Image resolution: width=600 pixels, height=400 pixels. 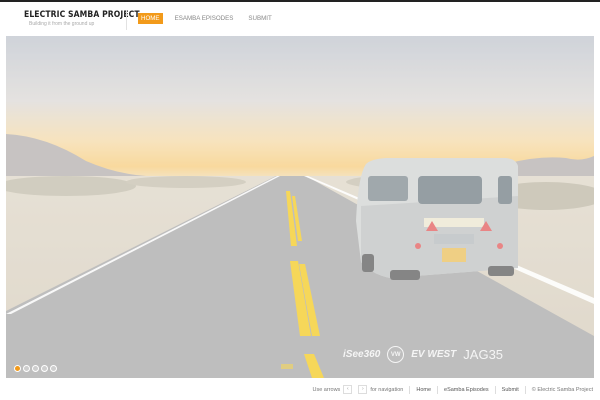 What do you see at coordinates (362, 354) in the screenshot?
I see `sponsor-isee360: iSee360` at bounding box center [362, 354].